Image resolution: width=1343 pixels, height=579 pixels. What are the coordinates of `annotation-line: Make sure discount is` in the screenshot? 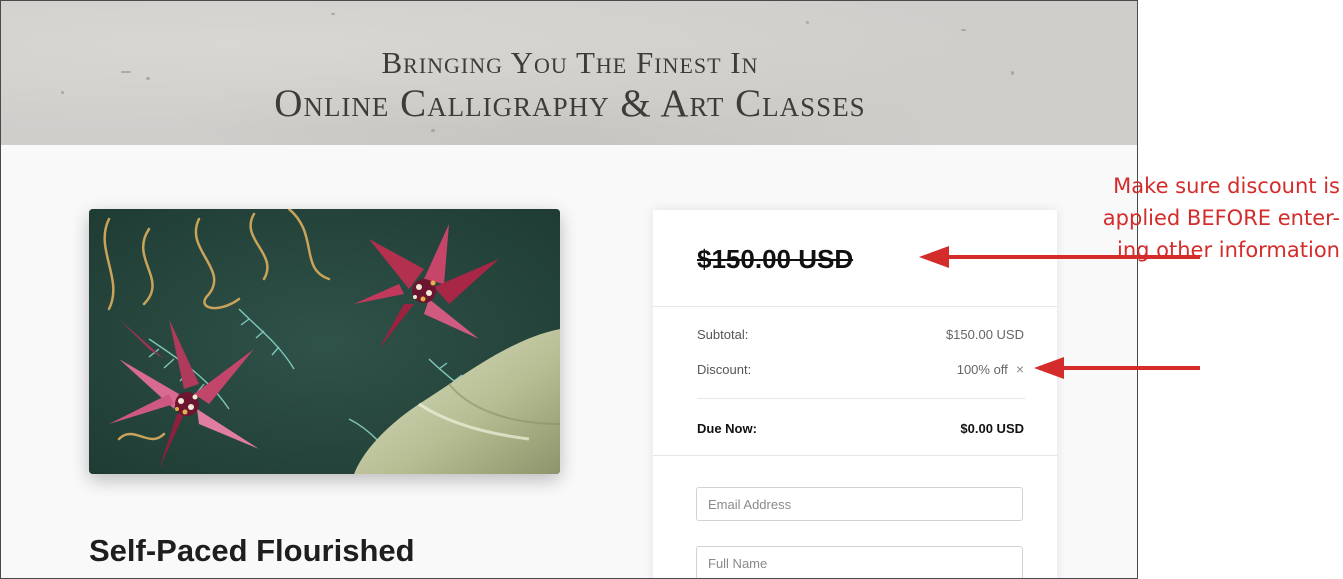 It's located at (1226, 186).